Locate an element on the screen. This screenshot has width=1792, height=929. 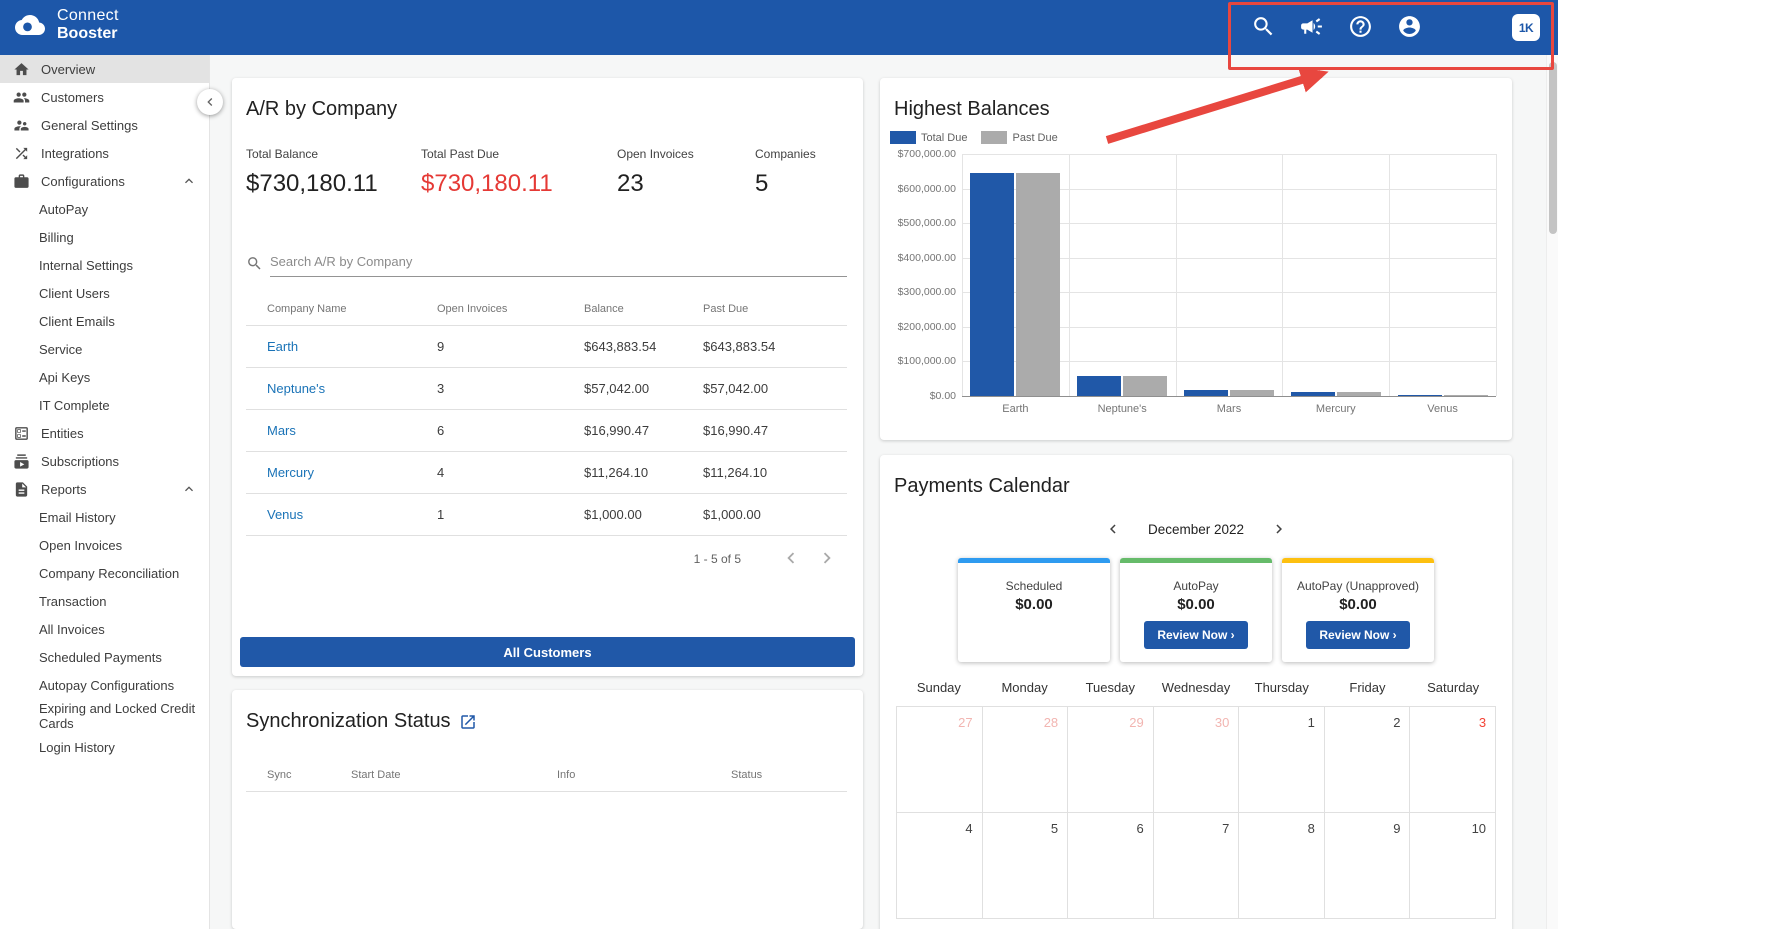
calendar-day-29: 29 is located at coordinates (1111, 759).